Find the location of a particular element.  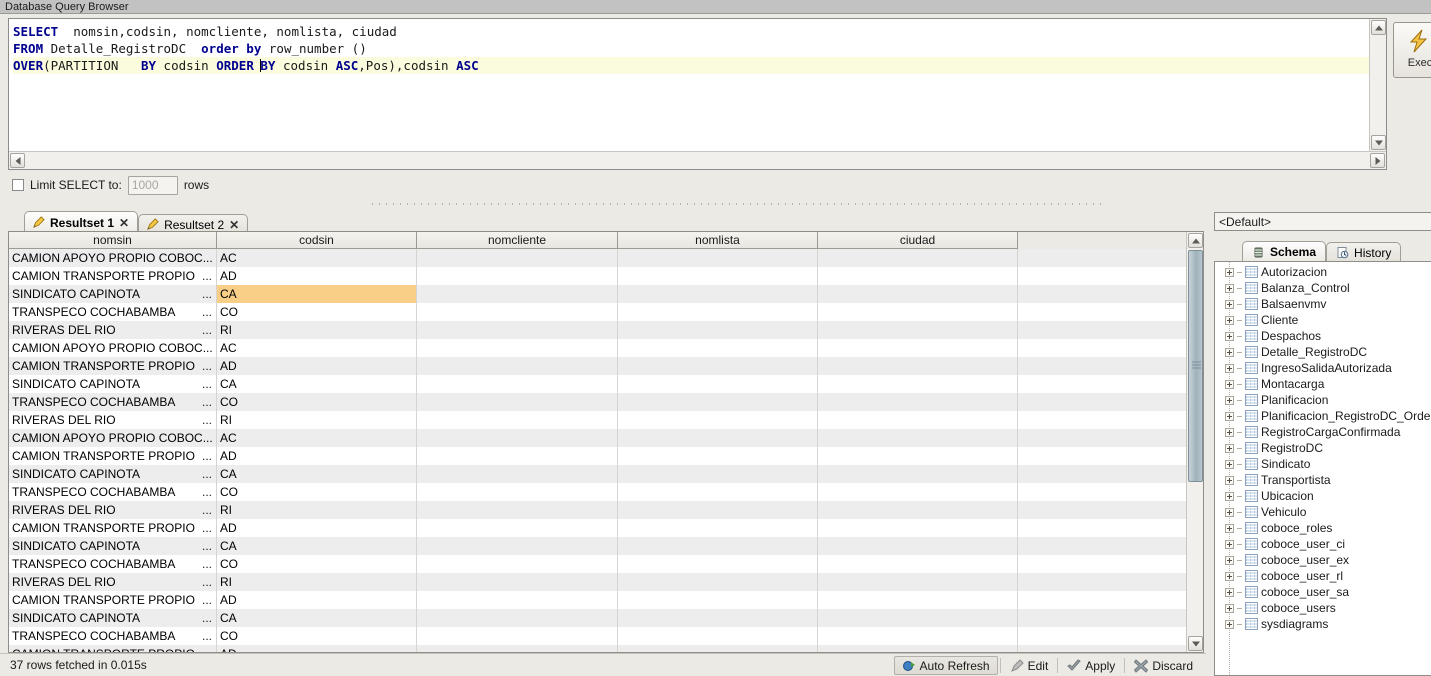

limit-rows-input is located at coordinates (152, 185).